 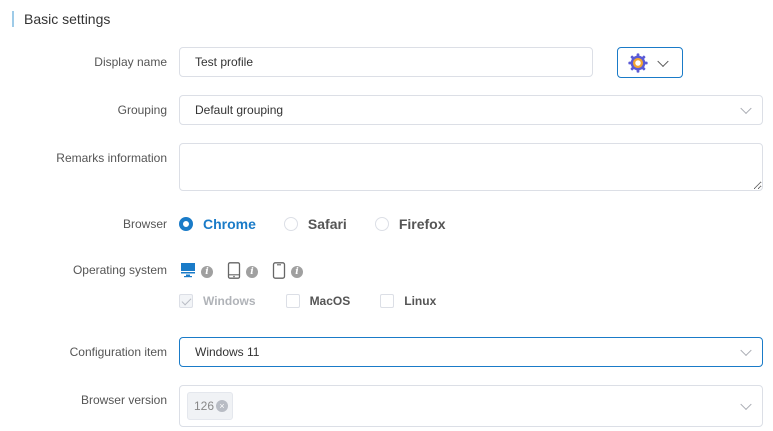 What do you see at coordinates (279, 270) in the screenshot?
I see `phone-icon` at bounding box center [279, 270].